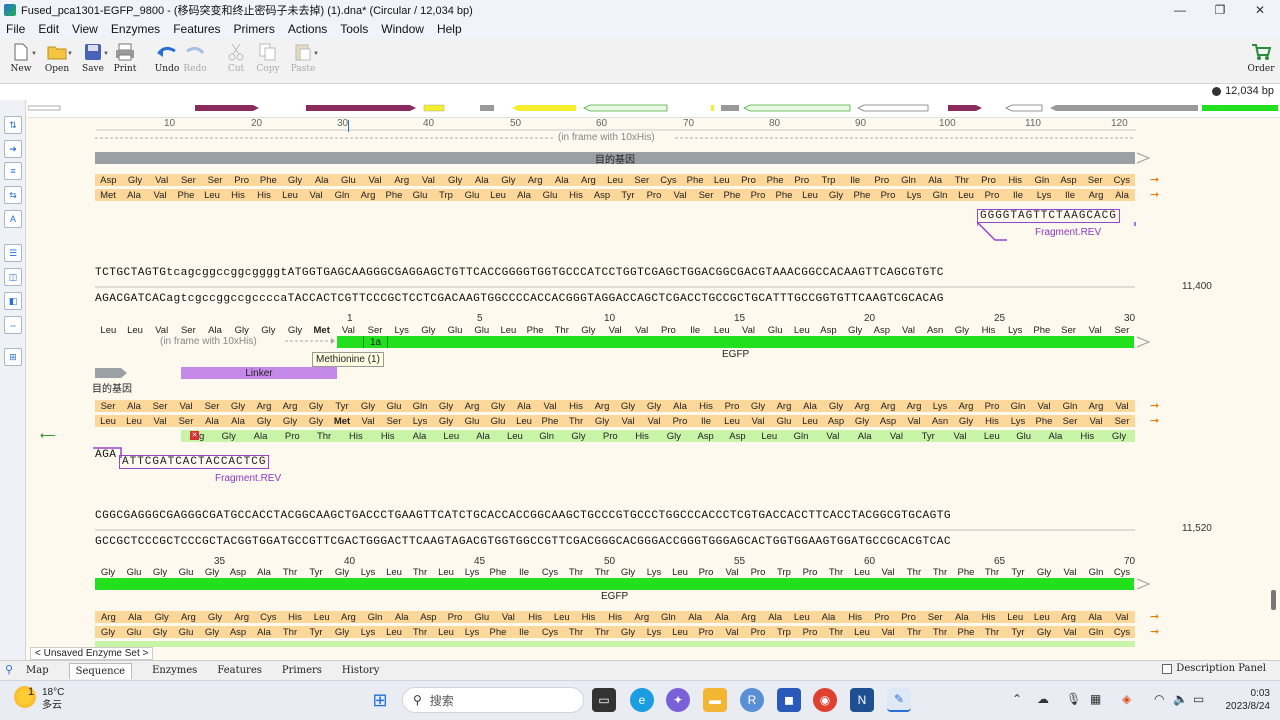  I want to click on snapgene-icon: ✎, so click(899, 700).